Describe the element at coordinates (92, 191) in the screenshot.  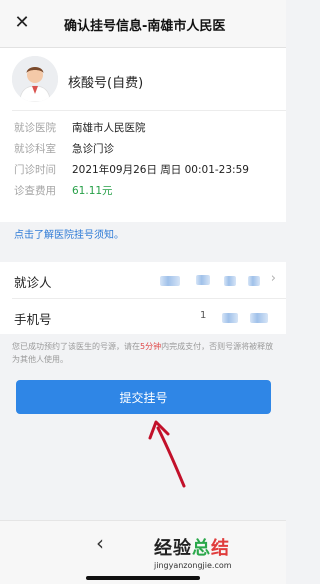
I see `fee-value: 61.11元` at that location.